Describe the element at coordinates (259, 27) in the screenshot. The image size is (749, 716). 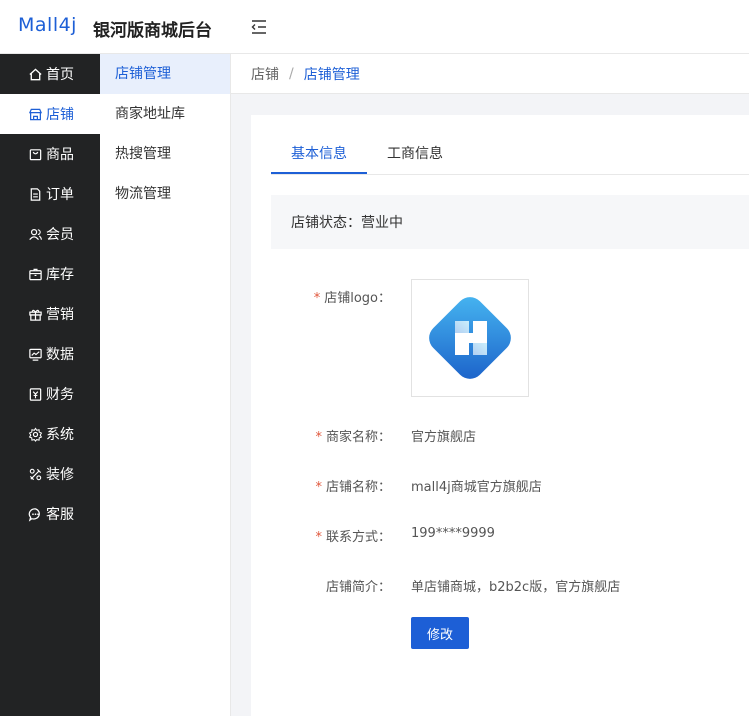
I see `collapse-menu-icon` at that location.